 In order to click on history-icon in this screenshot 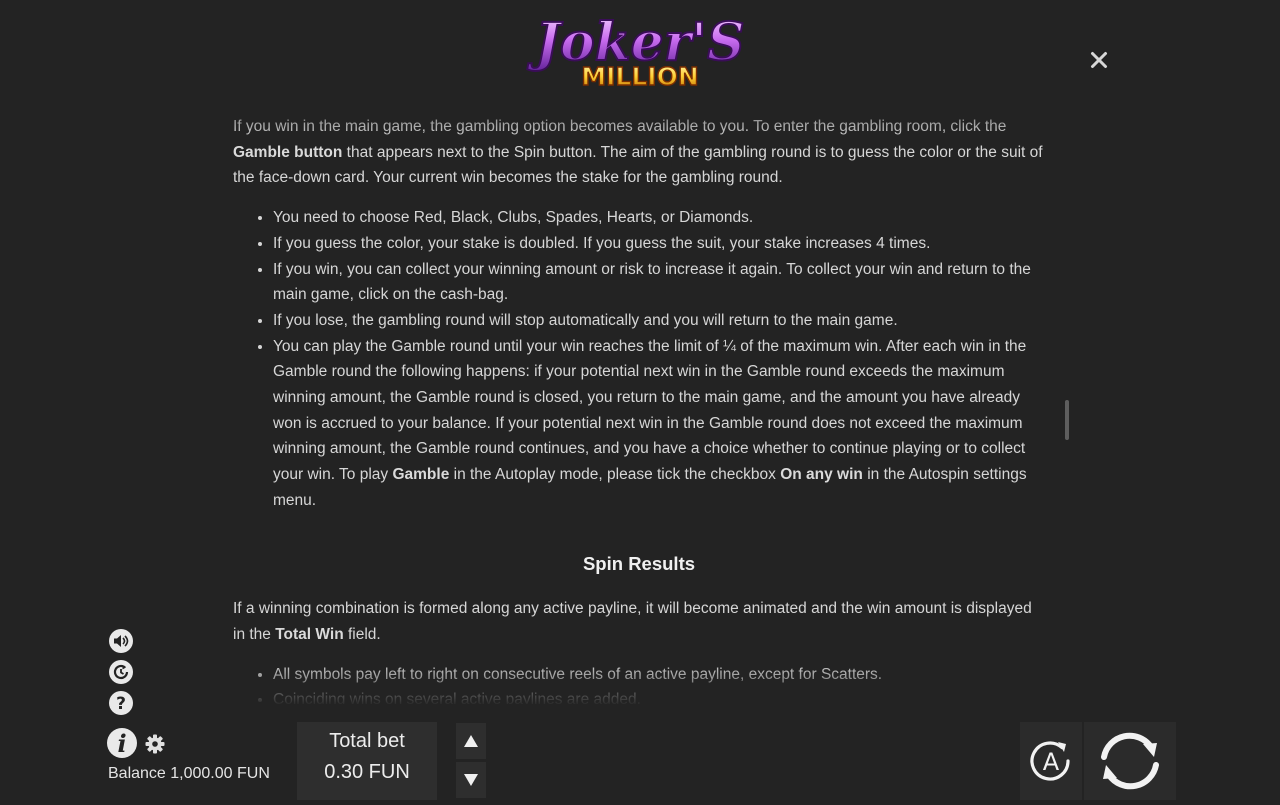, I will do `click(121, 672)`.